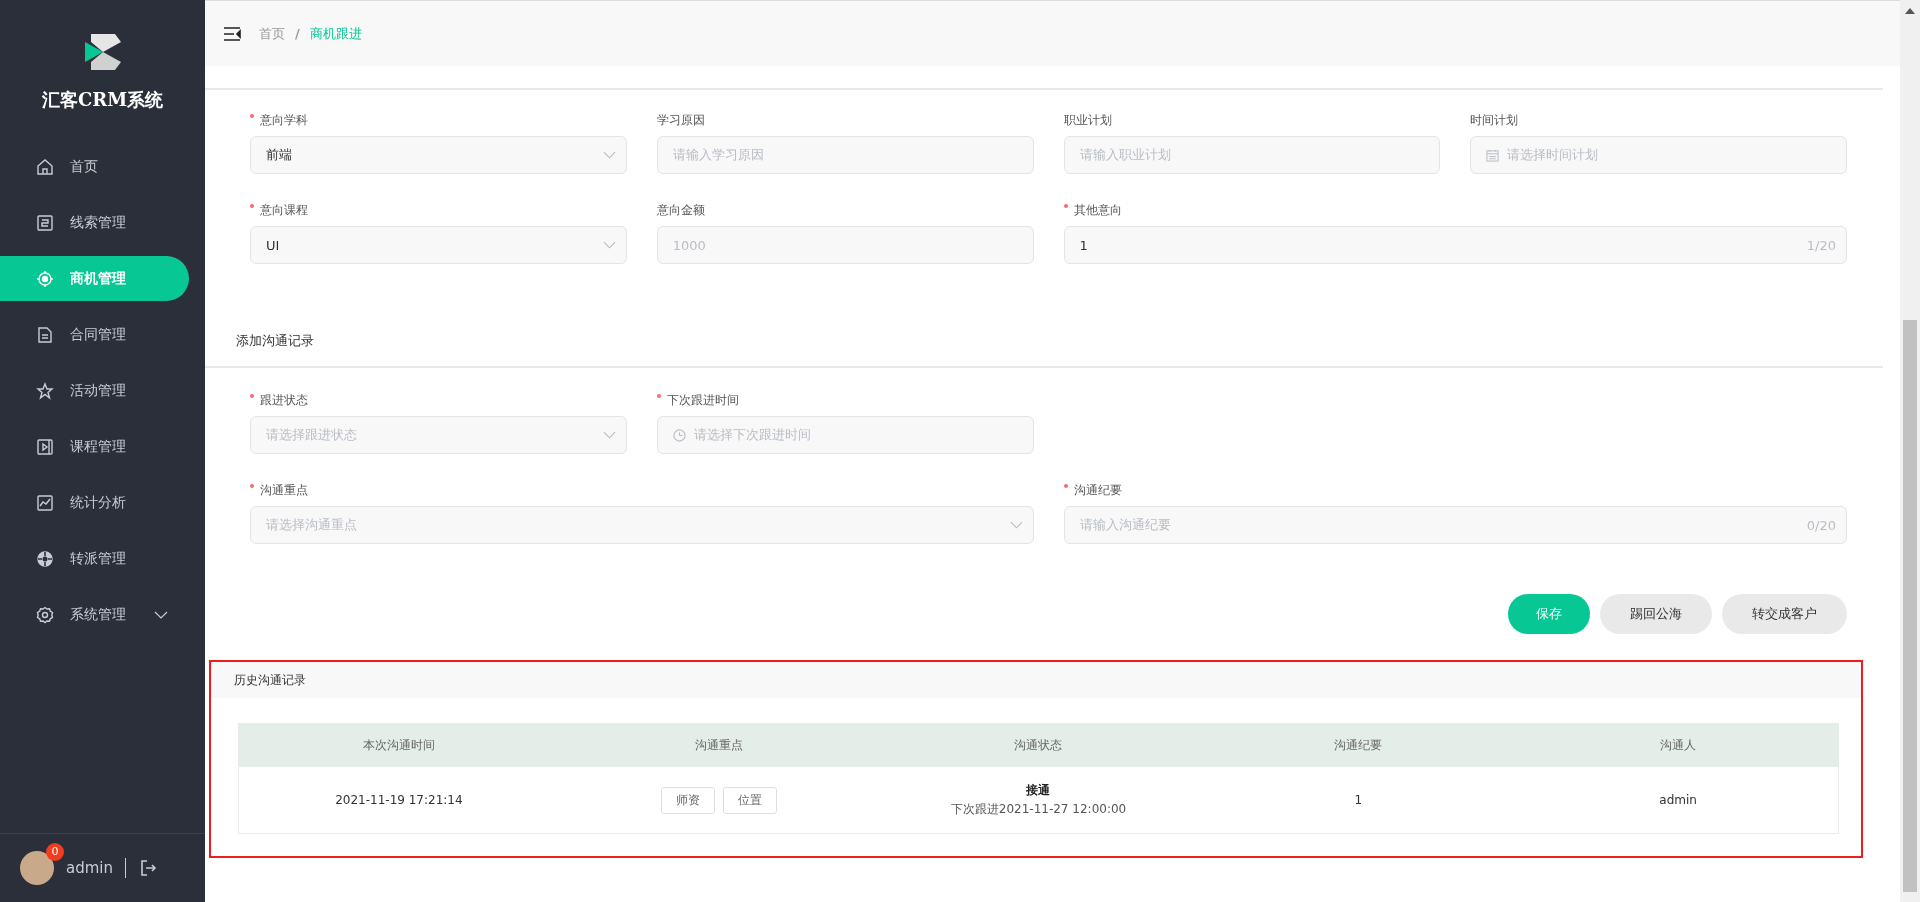 Image resolution: width=1920 pixels, height=902 pixels. What do you see at coordinates (148, 868) in the screenshot?
I see `logout-icon` at bounding box center [148, 868].